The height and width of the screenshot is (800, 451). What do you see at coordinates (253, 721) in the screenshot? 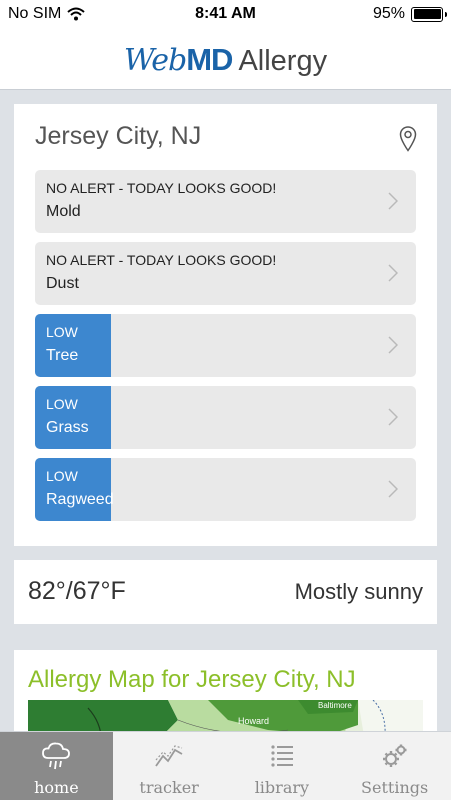
I see `map-label-howard: Howard` at bounding box center [253, 721].